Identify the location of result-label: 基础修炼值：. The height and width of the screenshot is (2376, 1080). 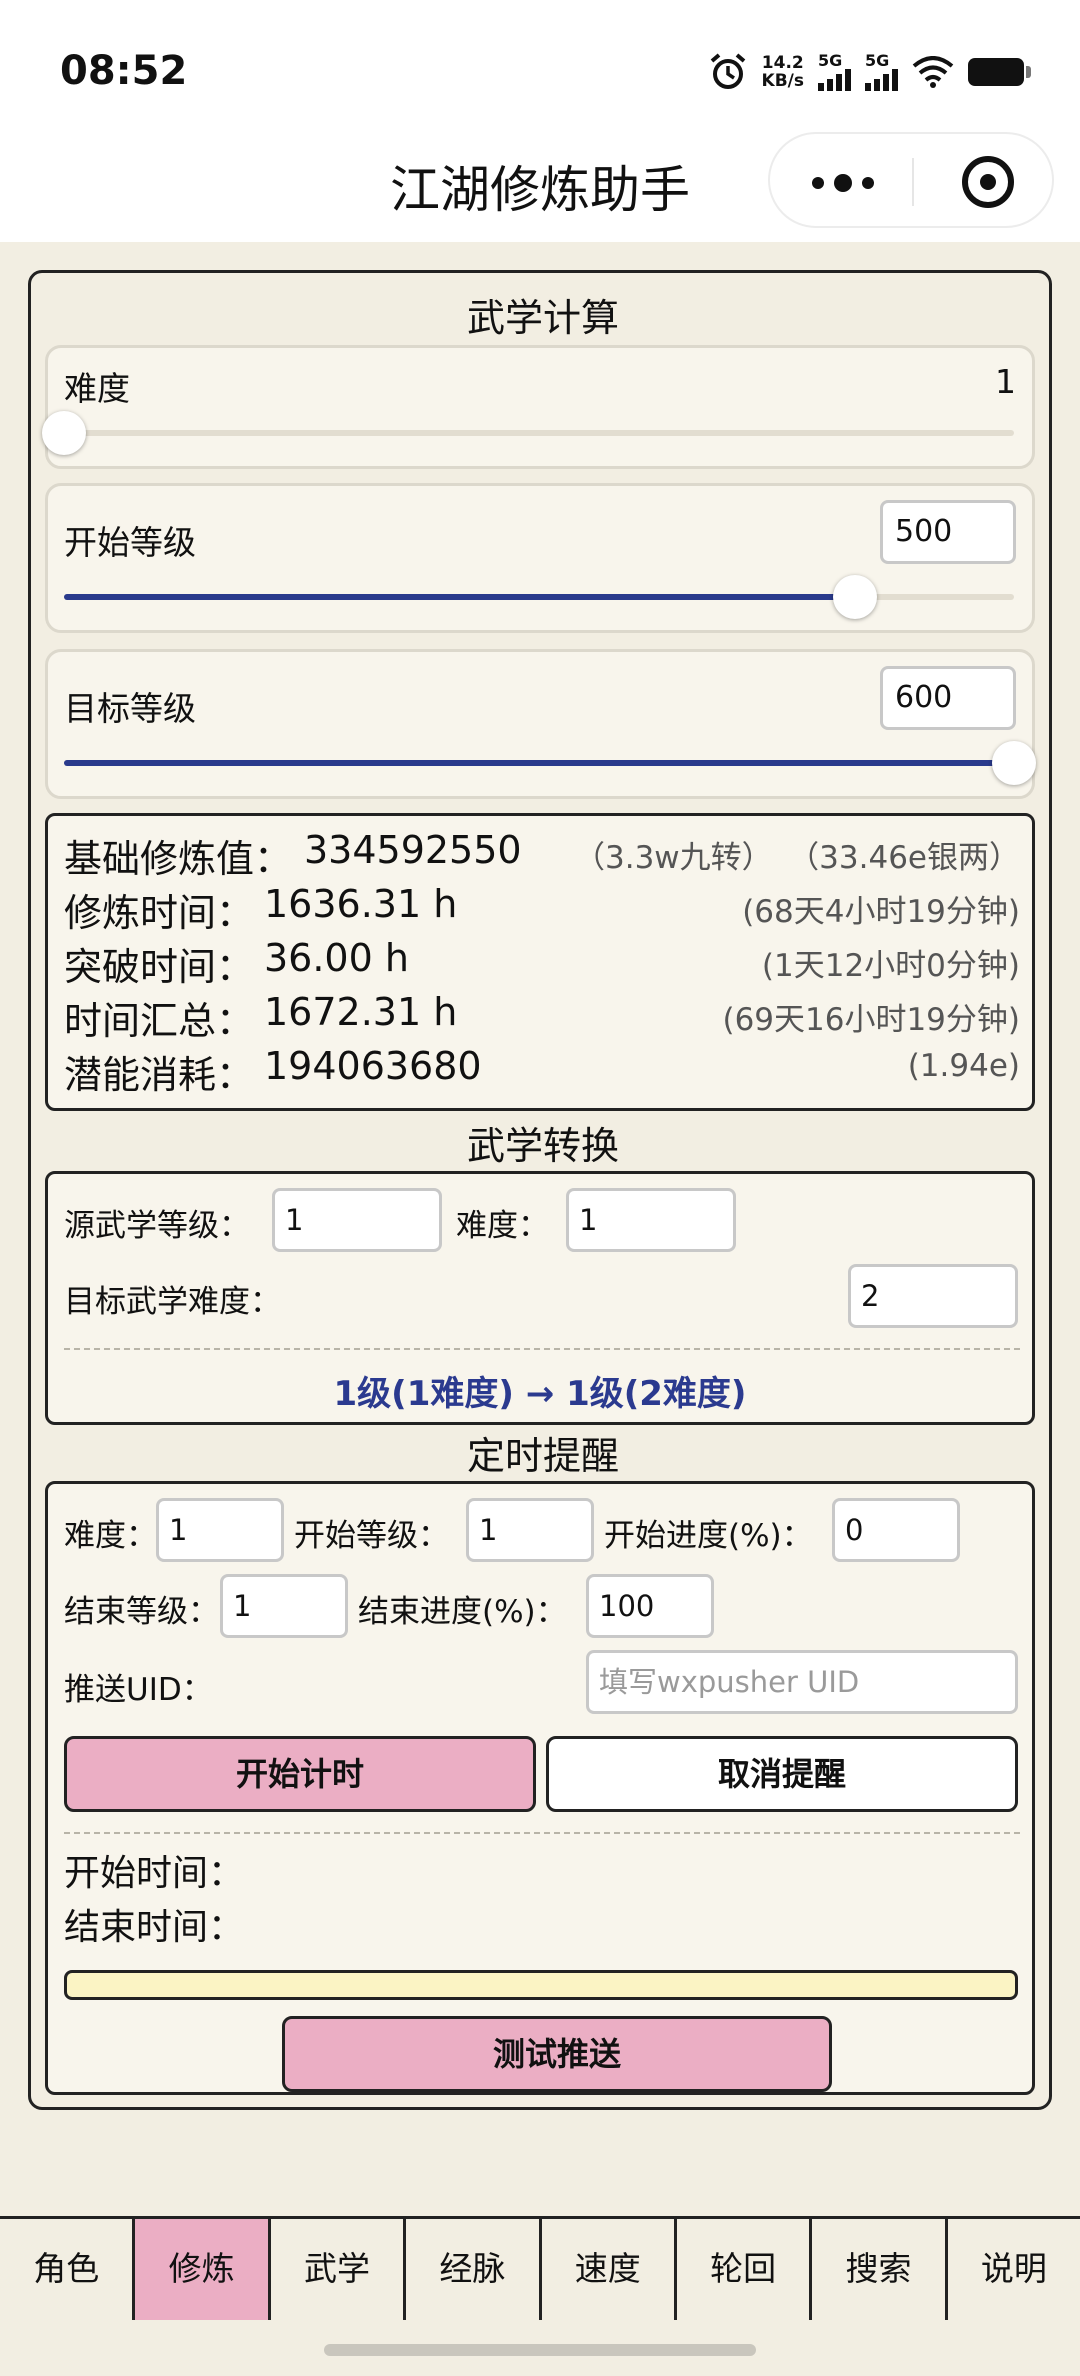
(178, 859).